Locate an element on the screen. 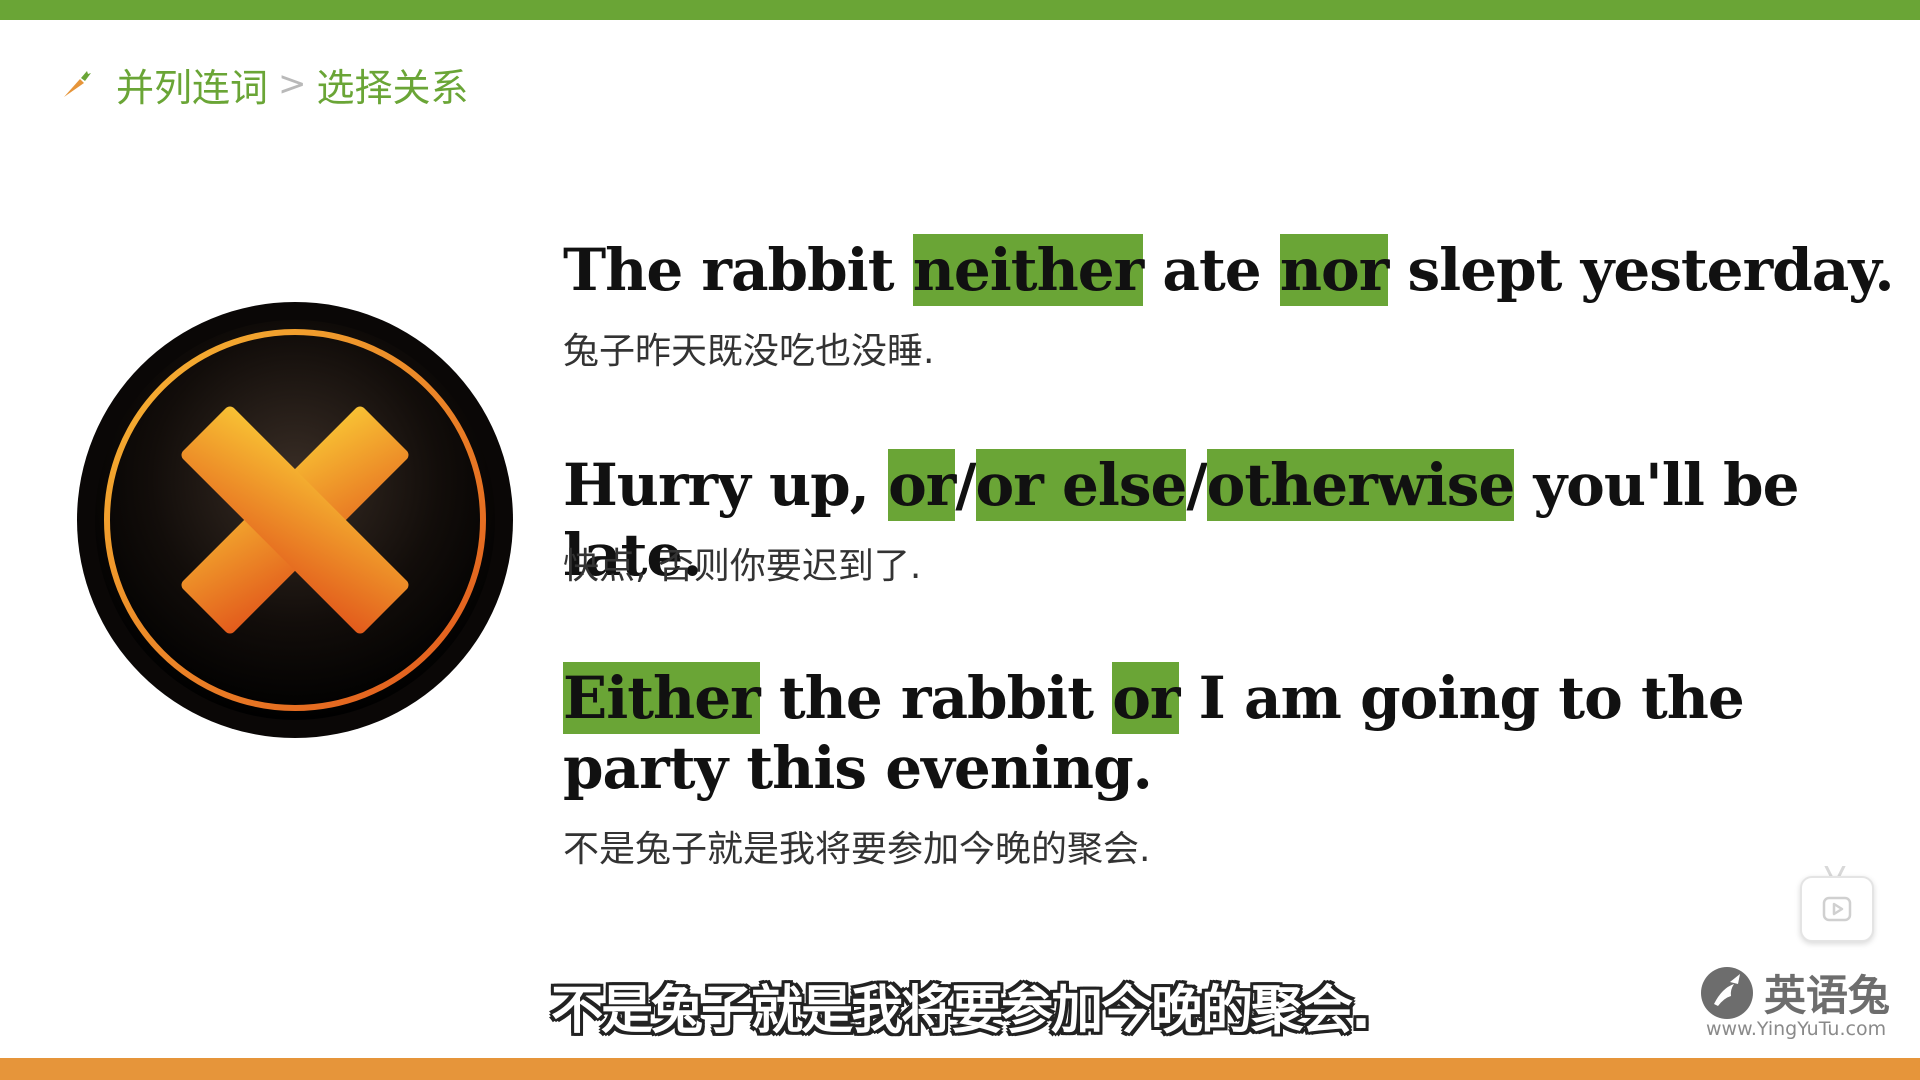 Image resolution: width=1920 pixels, height=1080 pixels. translation-1: 兔子昨天既没吃也没睡. is located at coordinates (749, 351).